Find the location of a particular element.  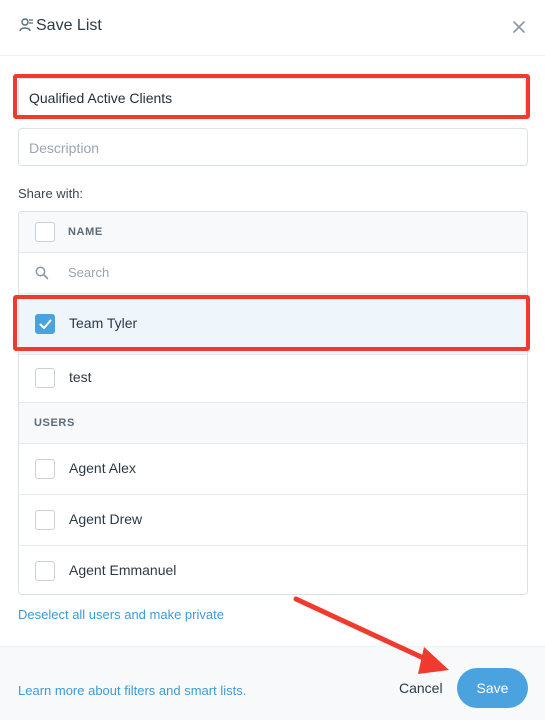

column-header-name: NAME is located at coordinates (85, 232).